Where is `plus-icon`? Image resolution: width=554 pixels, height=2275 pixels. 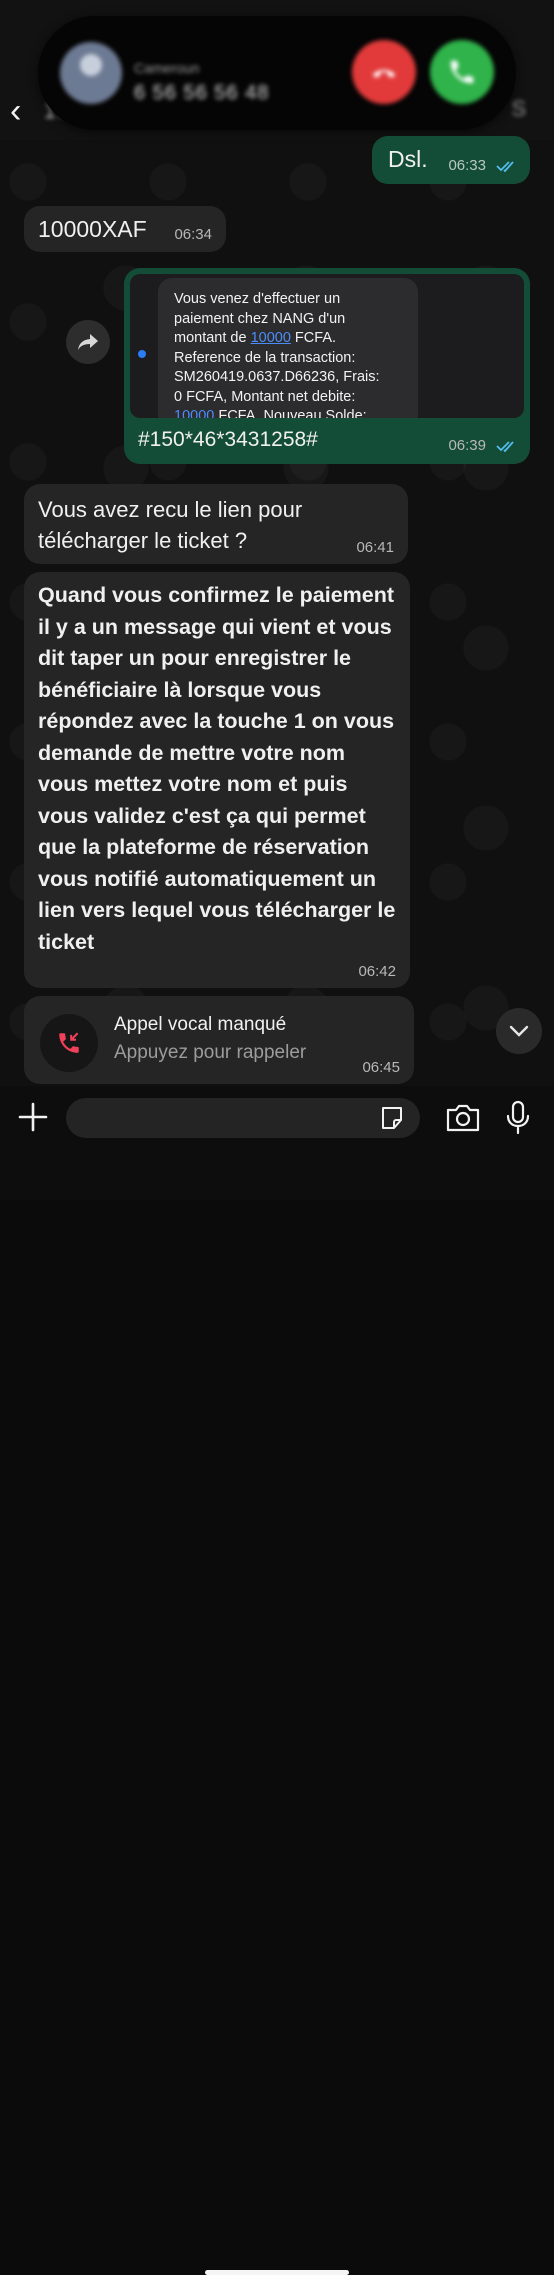
plus-icon is located at coordinates (33, 1117).